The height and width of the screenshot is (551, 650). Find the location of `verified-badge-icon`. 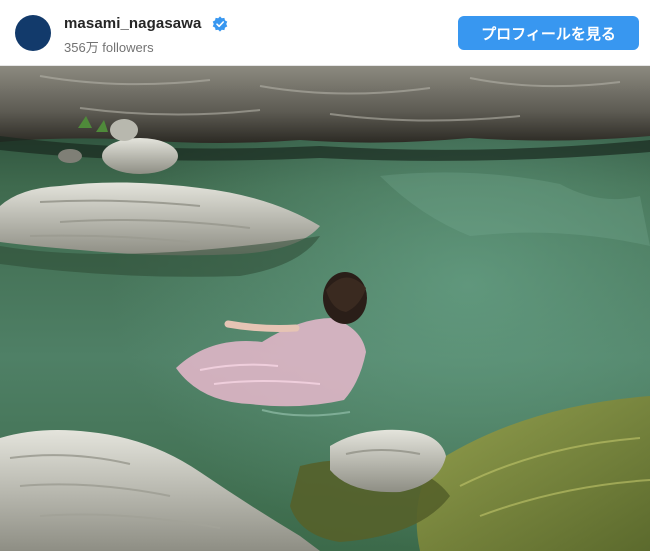

verified-badge-icon is located at coordinates (220, 24).